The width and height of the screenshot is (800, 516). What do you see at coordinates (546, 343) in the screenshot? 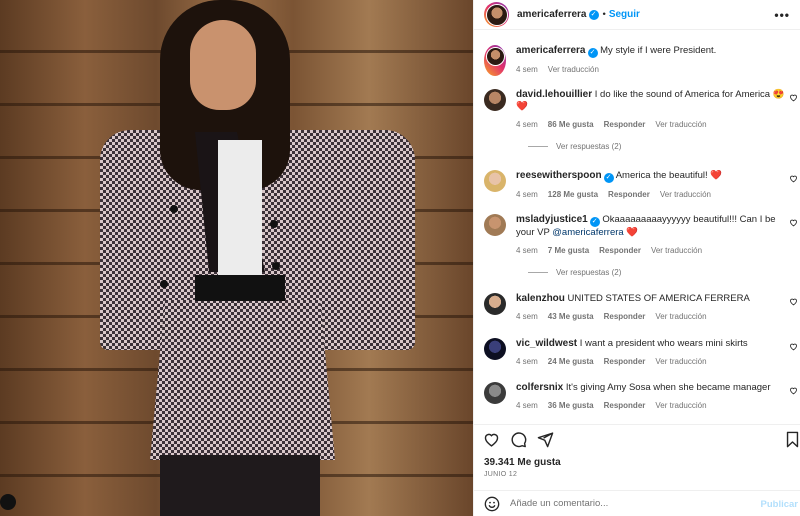
I see `comment-username: vic_wildwest` at bounding box center [546, 343].